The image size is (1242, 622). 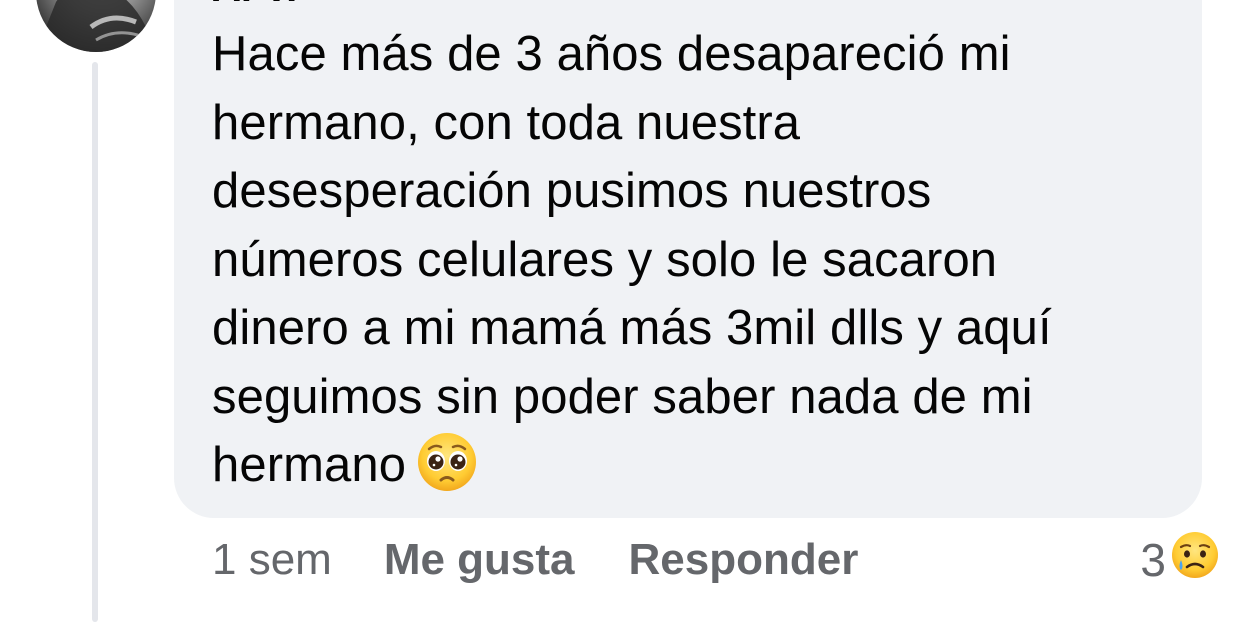 I want to click on sad-crying-face-icon, so click(x=1195, y=560).